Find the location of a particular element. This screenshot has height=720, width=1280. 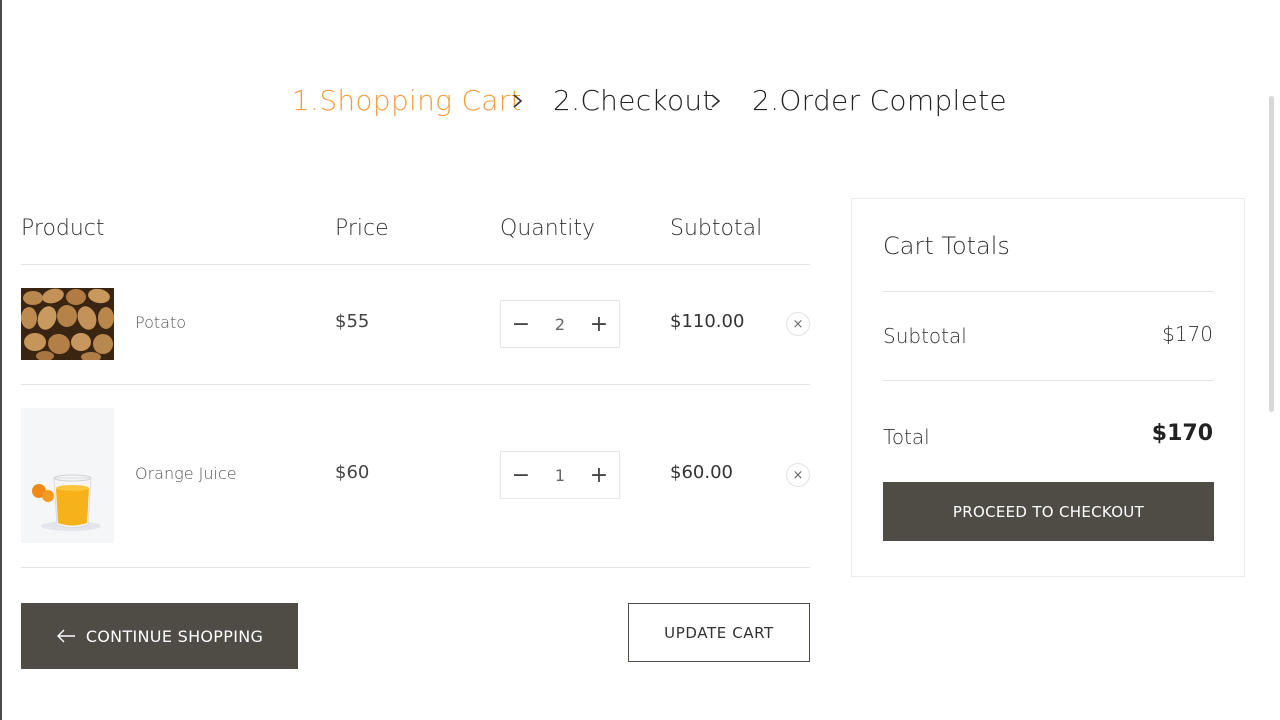

subtotal-label: Subtotal is located at coordinates (925, 336).